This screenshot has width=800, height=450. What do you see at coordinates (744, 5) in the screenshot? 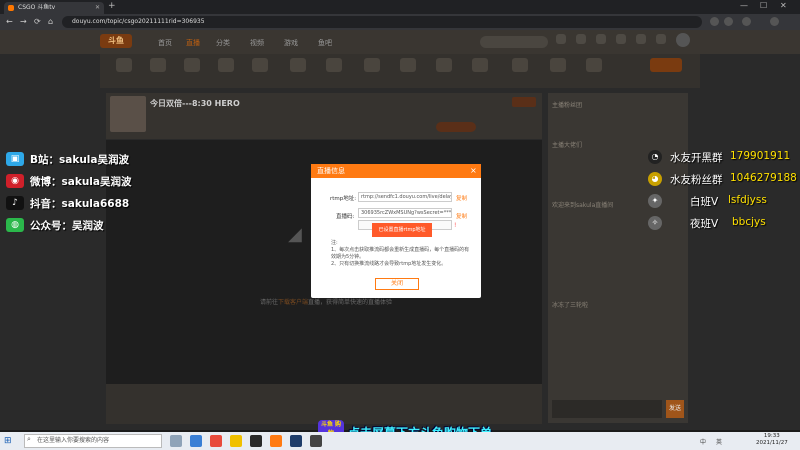
I see `minimize-button: —` at bounding box center [744, 5].